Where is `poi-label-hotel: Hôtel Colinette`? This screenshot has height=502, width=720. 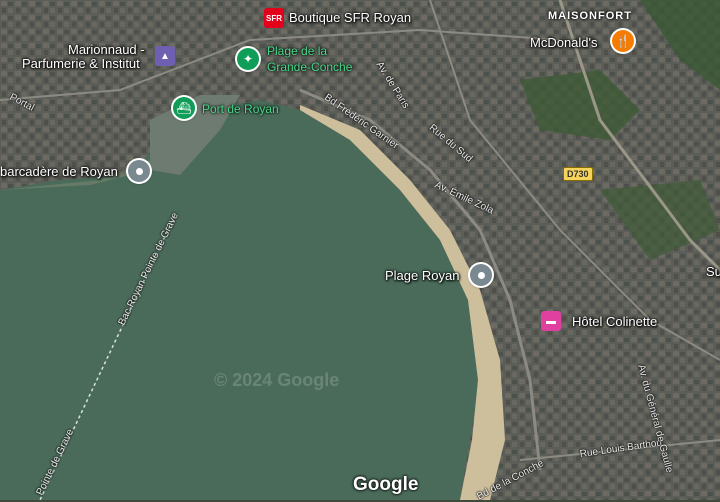
poi-label-hotel: Hôtel Colinette is located at coordinates (614, 321).